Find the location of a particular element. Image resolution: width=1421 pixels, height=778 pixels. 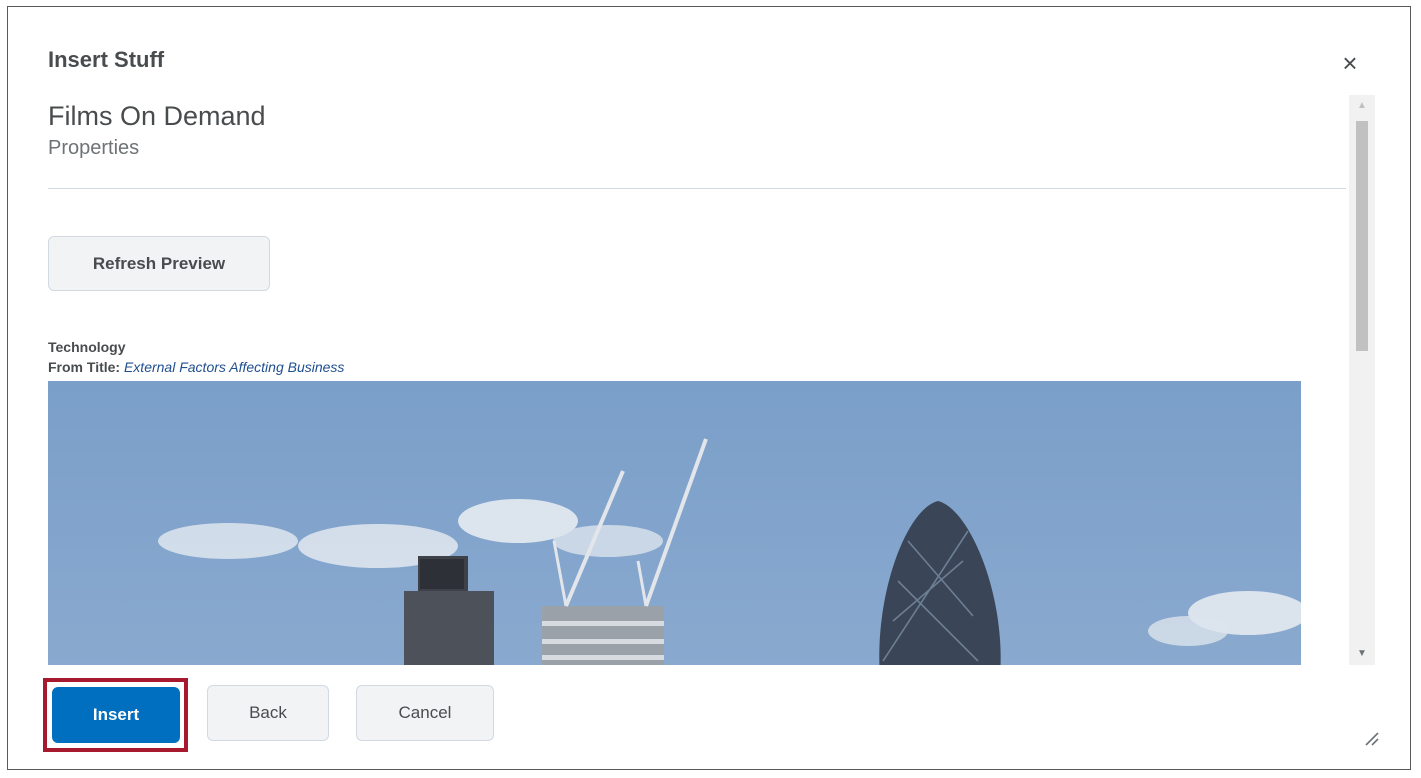

scrollbar-thumb is located at coordinates (1362, 236).